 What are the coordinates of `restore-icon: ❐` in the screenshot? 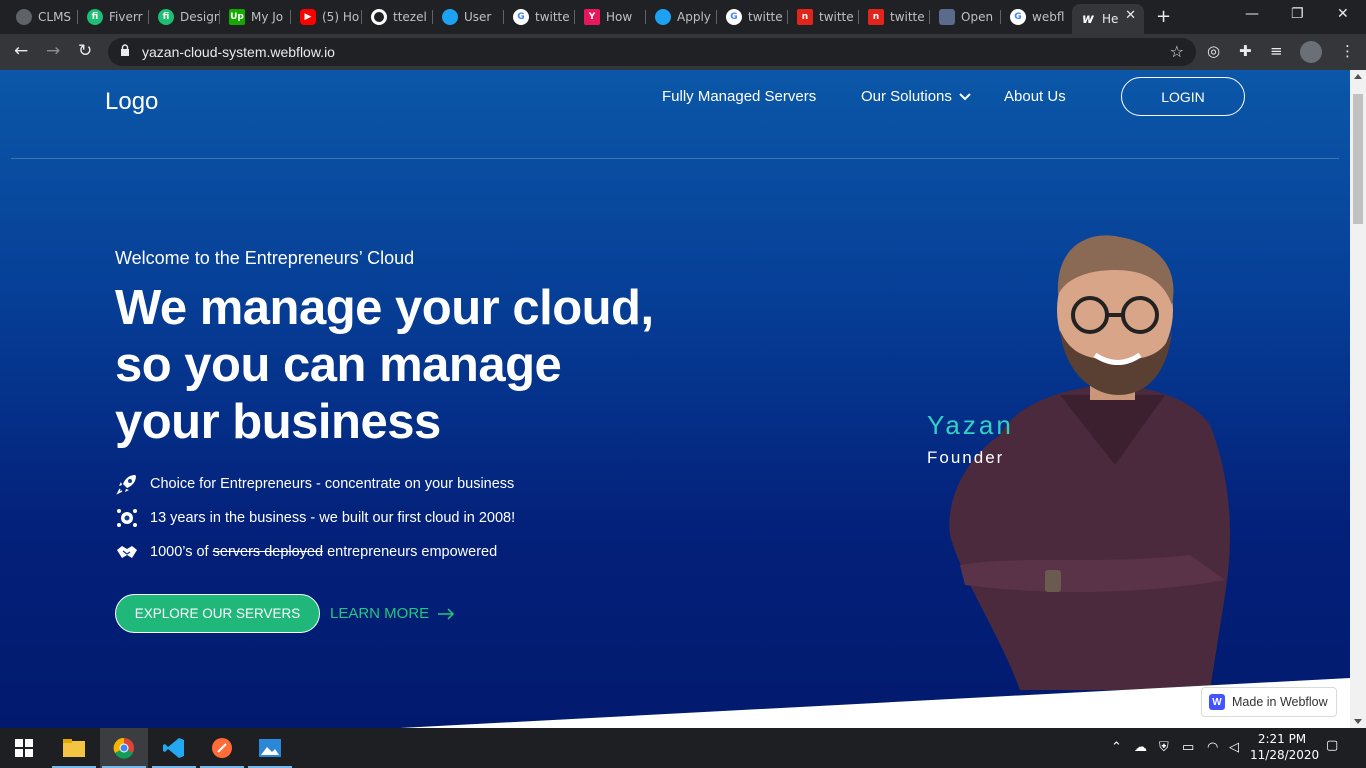 It's located at (1297, 14).